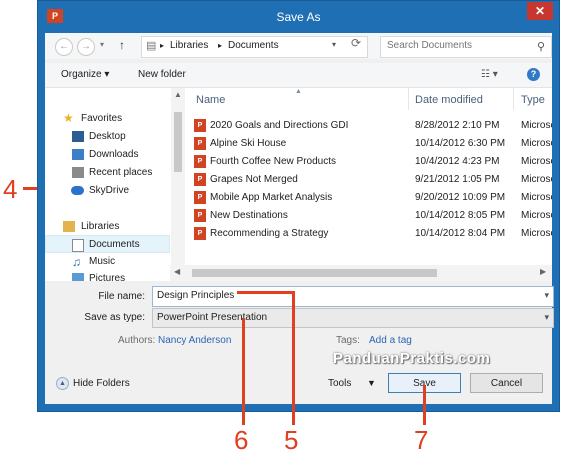  I want to click on help-icon: ?, so click(533, 74).